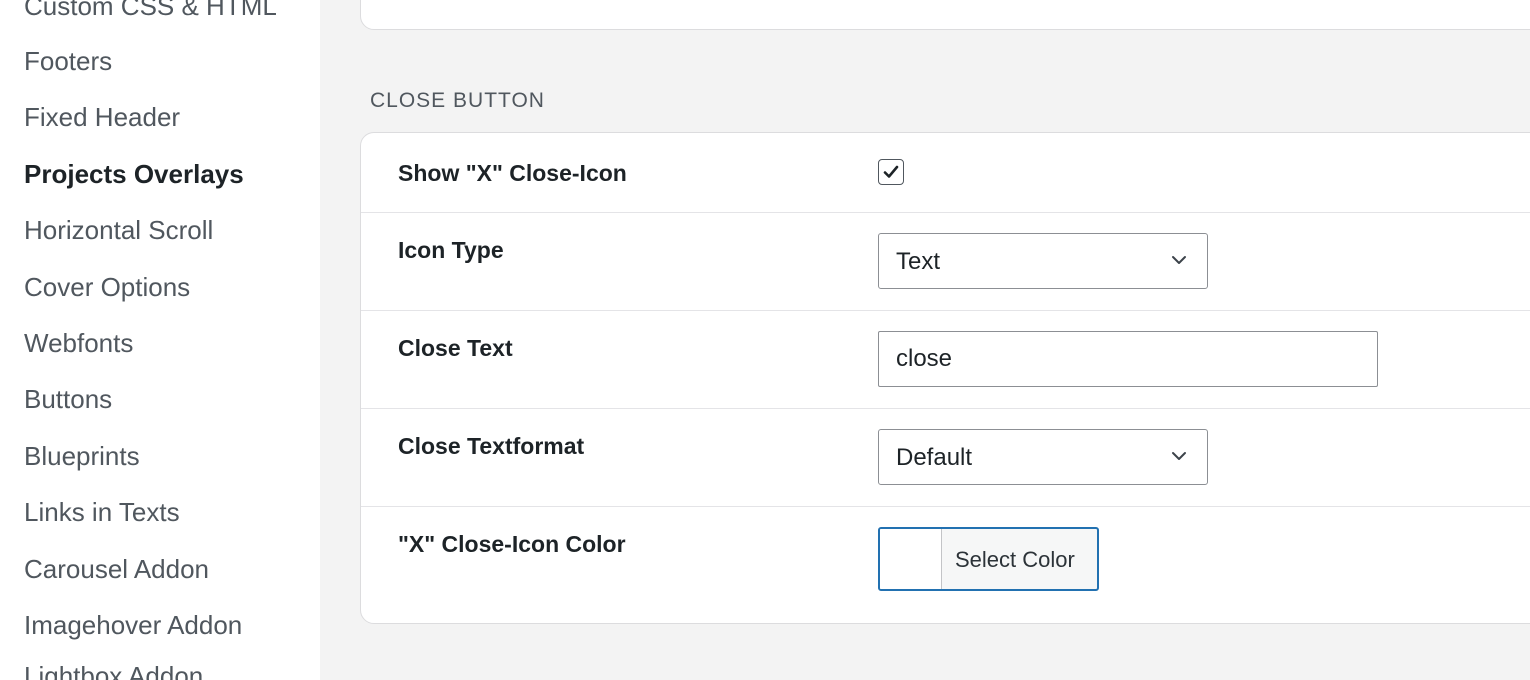 This screenshot has height=680, width=1530. Describe the element at coordinates (1043, 457) in the screenshot. I see `close-textformat-select: Default` at that location.